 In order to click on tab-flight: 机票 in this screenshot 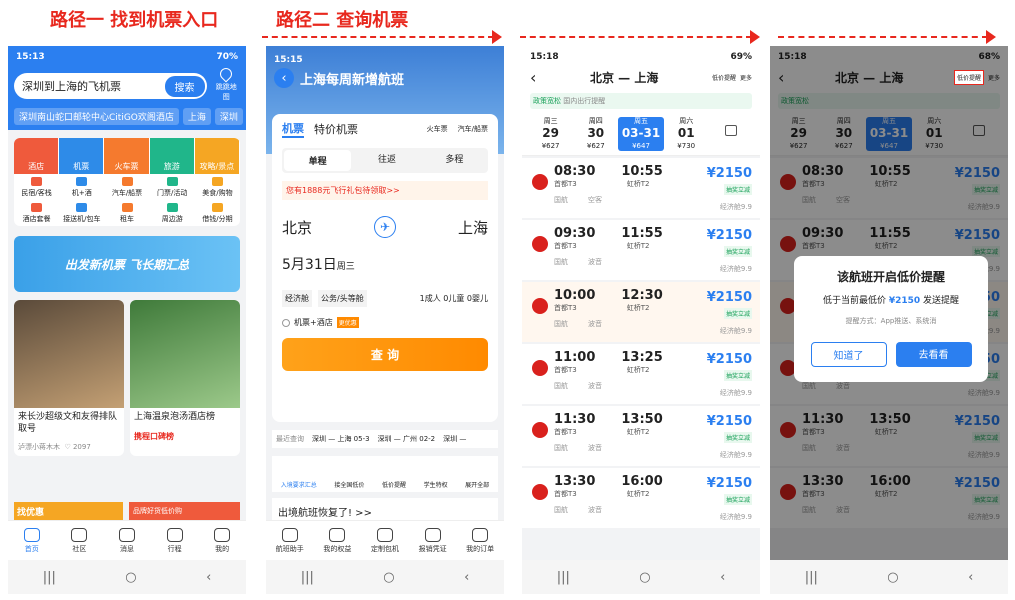, I will do `click(293, 129)`.